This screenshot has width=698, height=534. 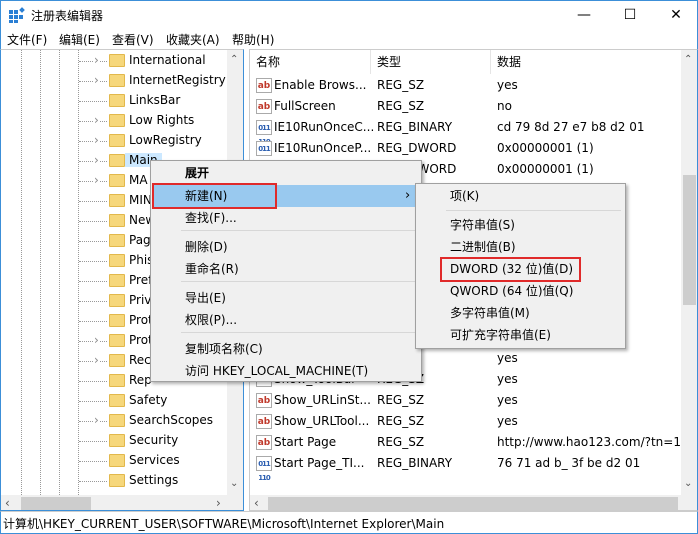 I want to click on string-value-icon: ab, so click(x=264, y=421).